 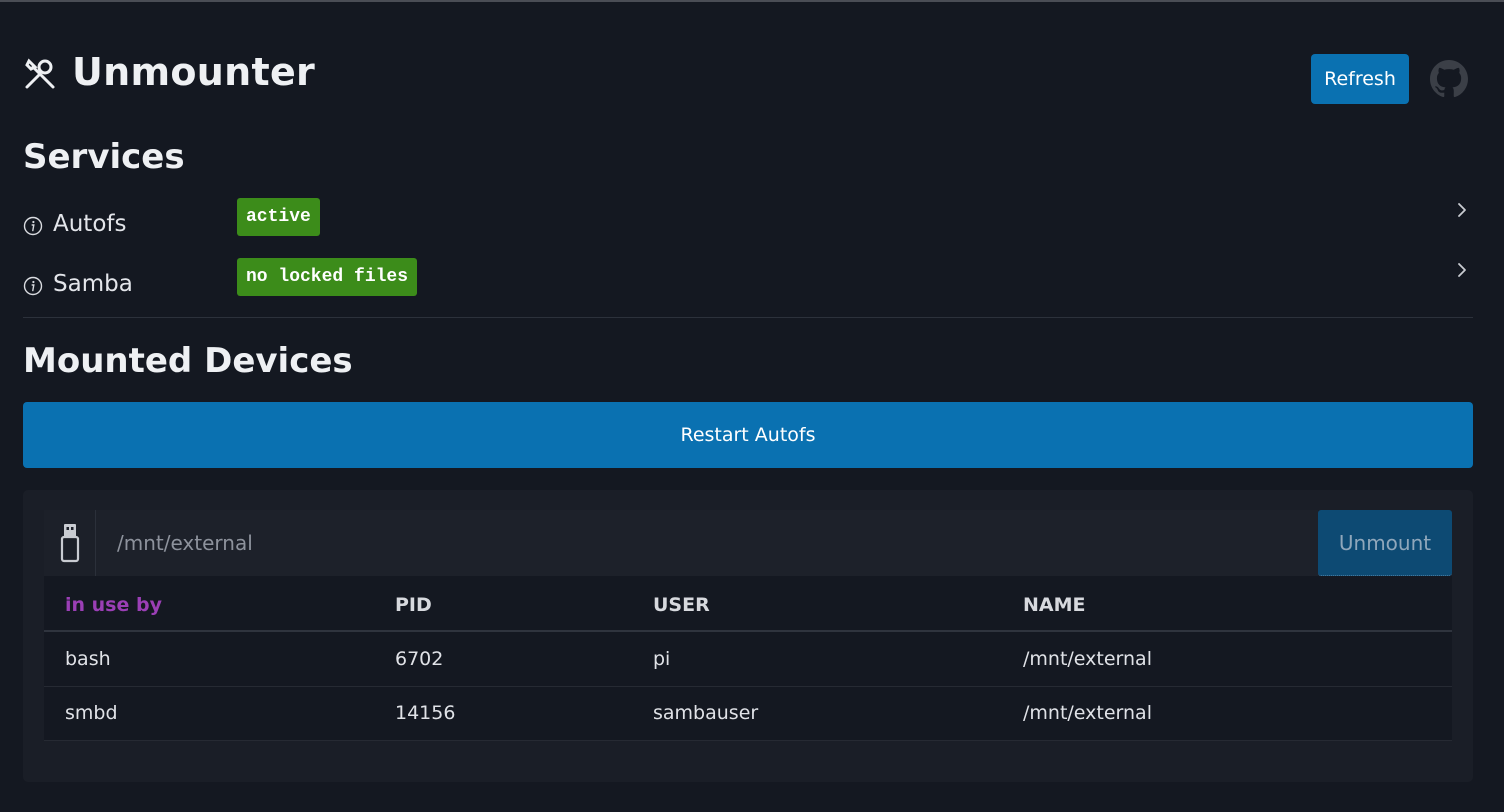 I want to click on cell-user: sambauser, so click(x=706, y=713).